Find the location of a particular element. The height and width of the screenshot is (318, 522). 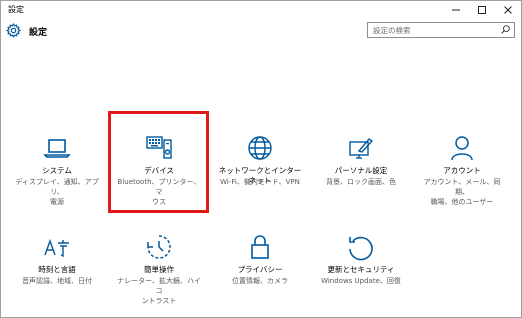

update-icon is located at coordinates (361, 248).